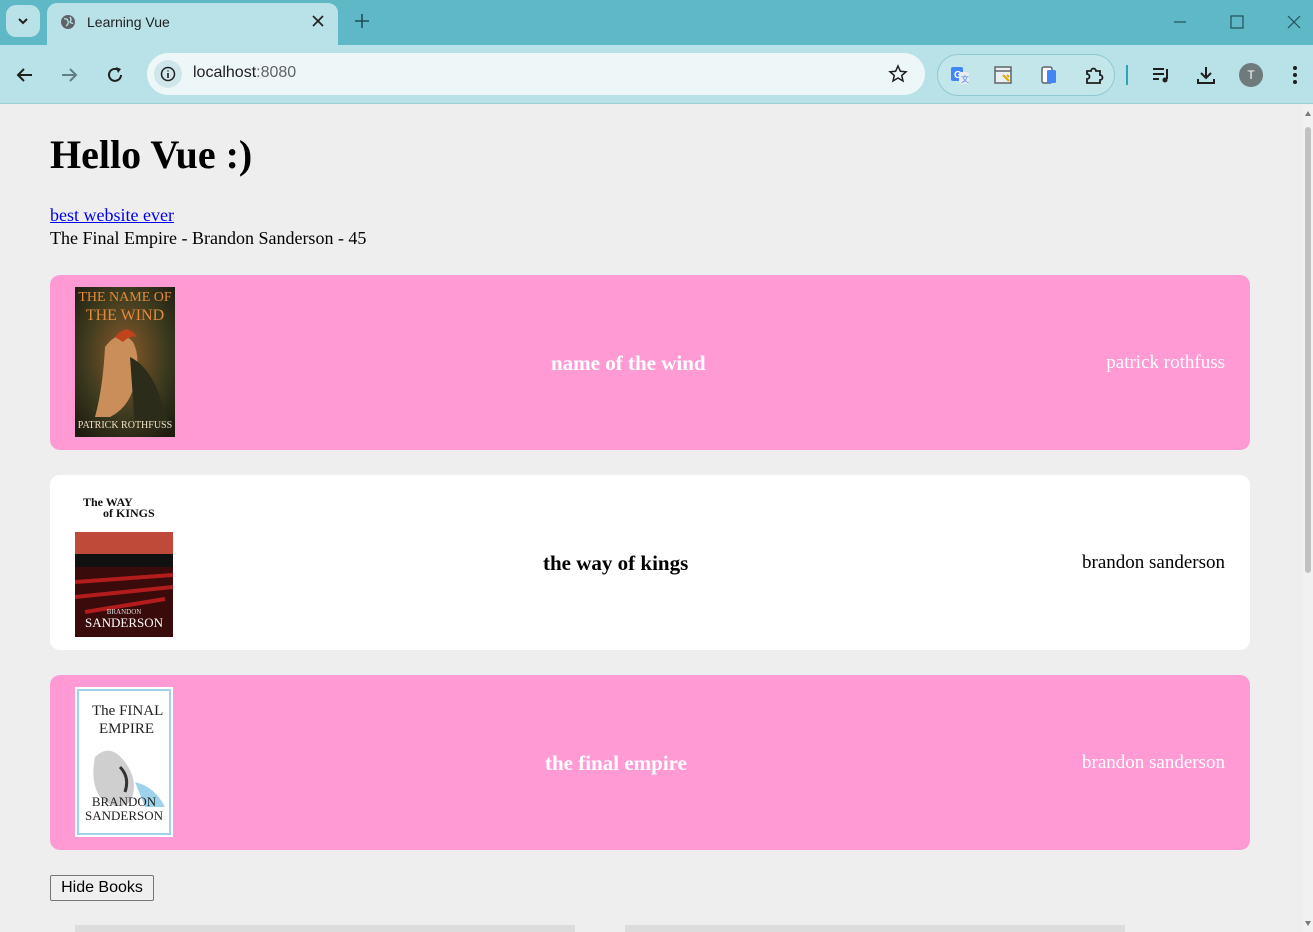 The height and width of the screenshot is (932, 1313). I want to click on book-cover: The FINAL EMPIRE BRANDON SANDERSON, so click(124, 762).